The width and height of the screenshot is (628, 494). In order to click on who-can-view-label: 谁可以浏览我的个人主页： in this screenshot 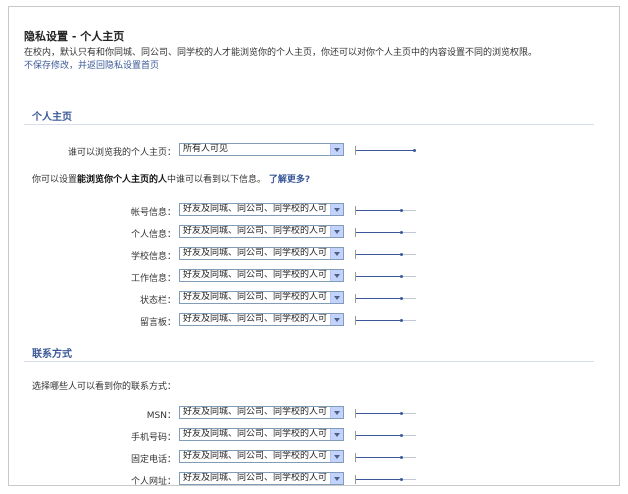, I will do `click(121, 153)`.